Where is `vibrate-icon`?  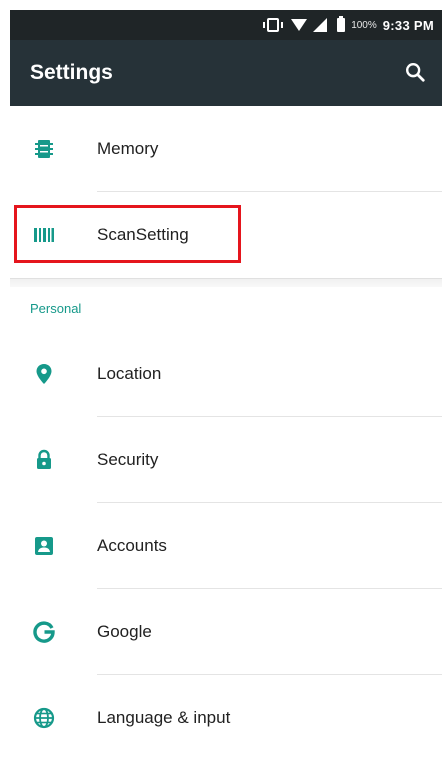 vibrate-icon is located at coordinates (273, 25).